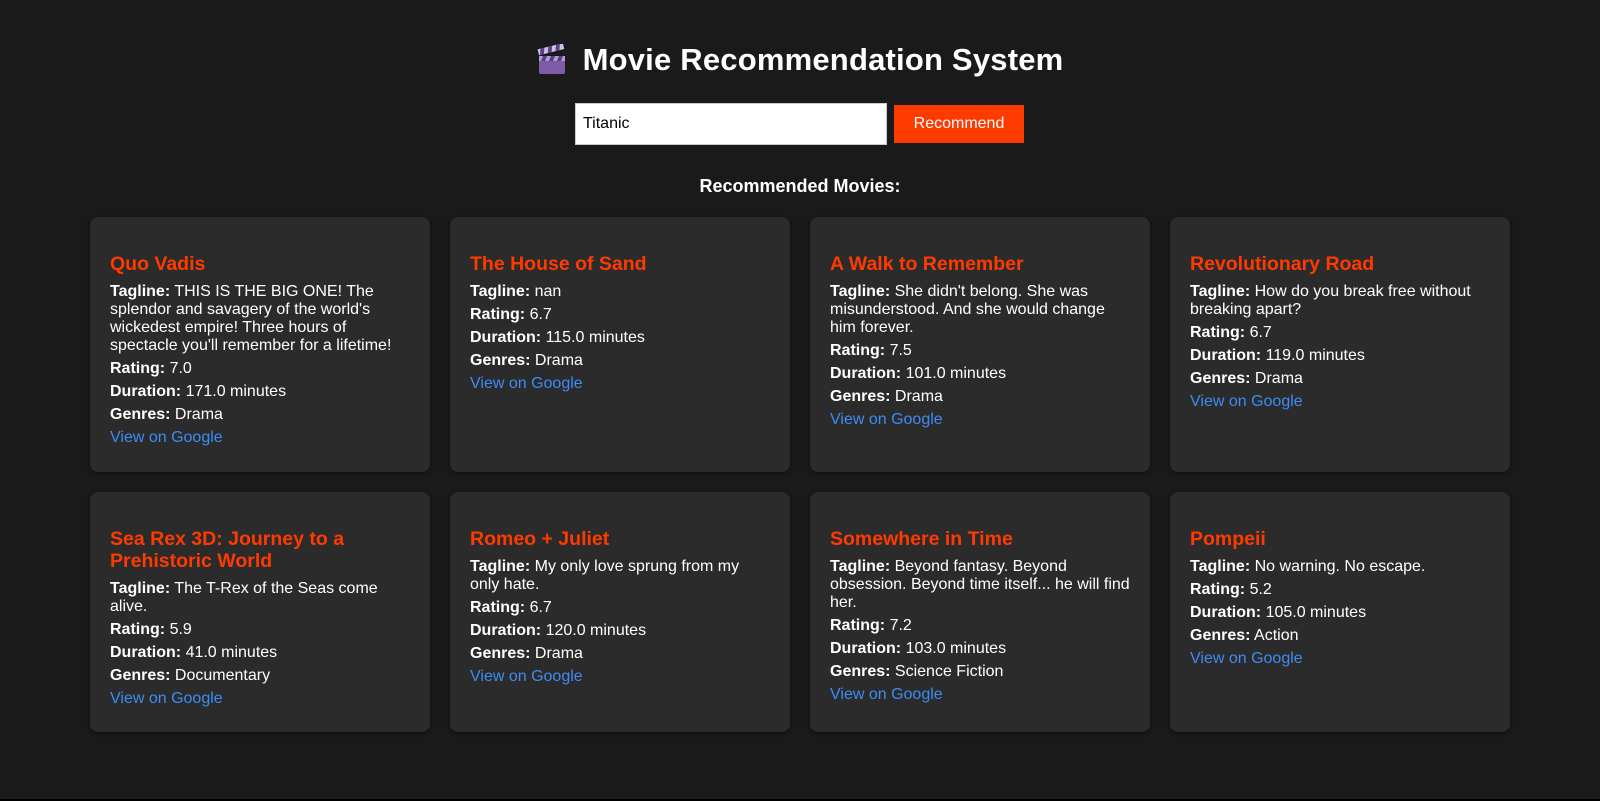 Image resolution: width=1600 pixels, height=801 pixels. I want to click on duration-value: 41.0 minutes, so click(231, 652).